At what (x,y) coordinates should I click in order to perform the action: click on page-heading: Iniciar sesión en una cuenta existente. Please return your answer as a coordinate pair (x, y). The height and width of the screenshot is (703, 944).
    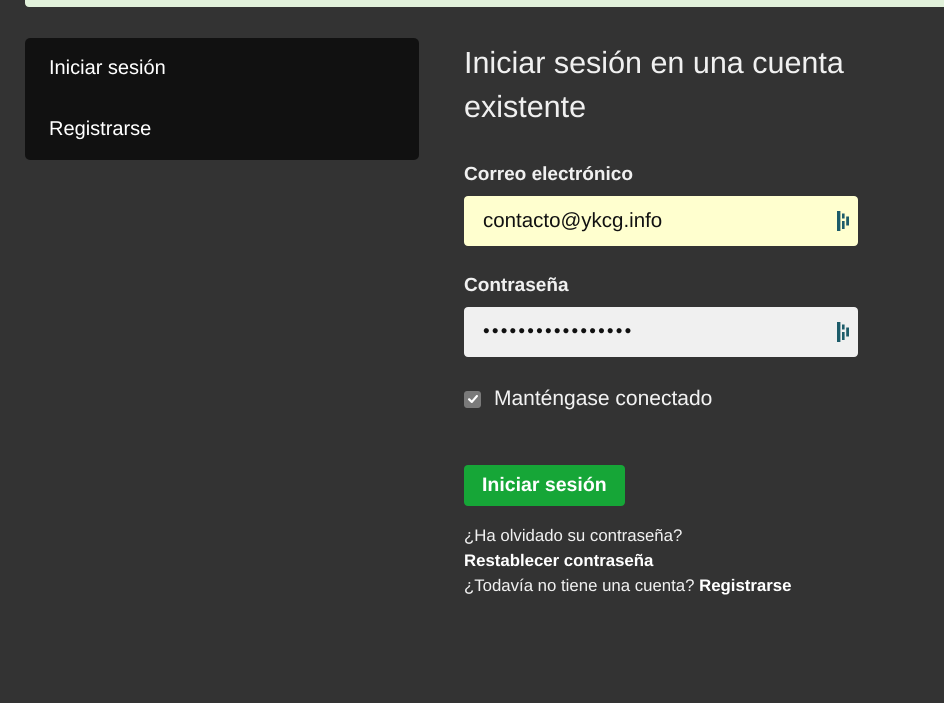
    Looking at the image, I should click on (654, 85).